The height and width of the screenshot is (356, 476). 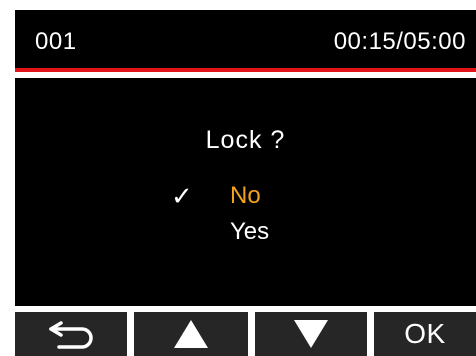 I want to click on up-button, so click(x=191, y=334).